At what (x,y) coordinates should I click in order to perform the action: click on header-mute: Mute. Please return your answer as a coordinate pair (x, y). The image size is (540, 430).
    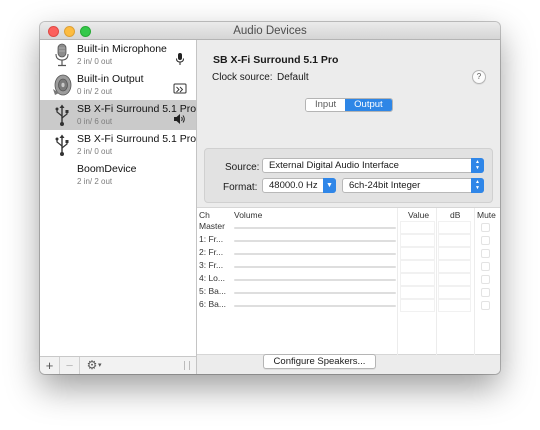
    Looking at the image, I should click on (486, 215).